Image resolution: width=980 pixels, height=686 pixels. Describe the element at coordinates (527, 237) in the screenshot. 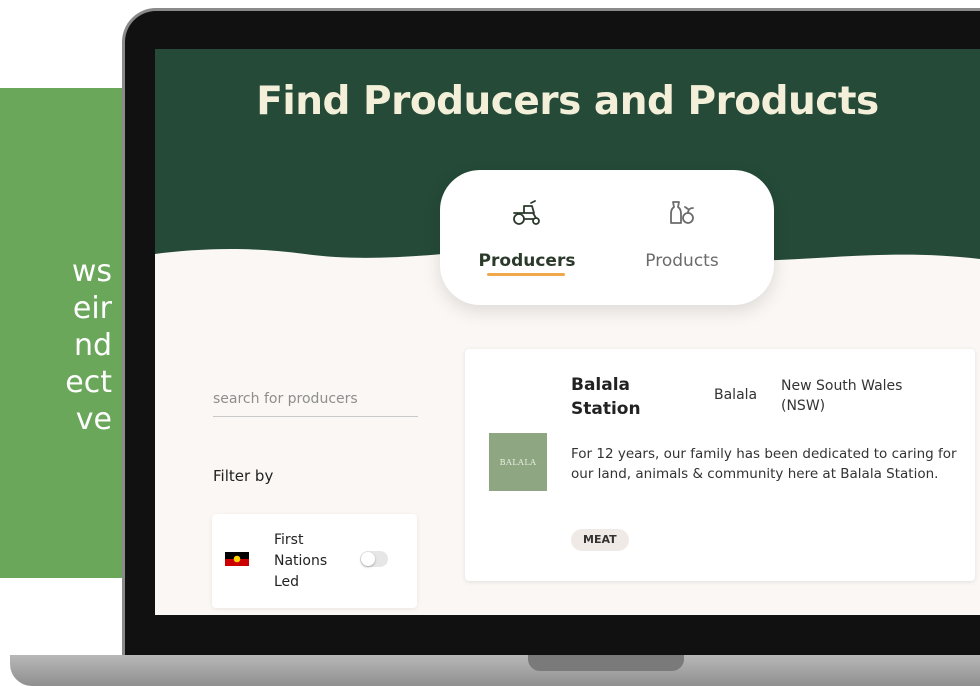

I see `tab-producers: Producers` at that location.